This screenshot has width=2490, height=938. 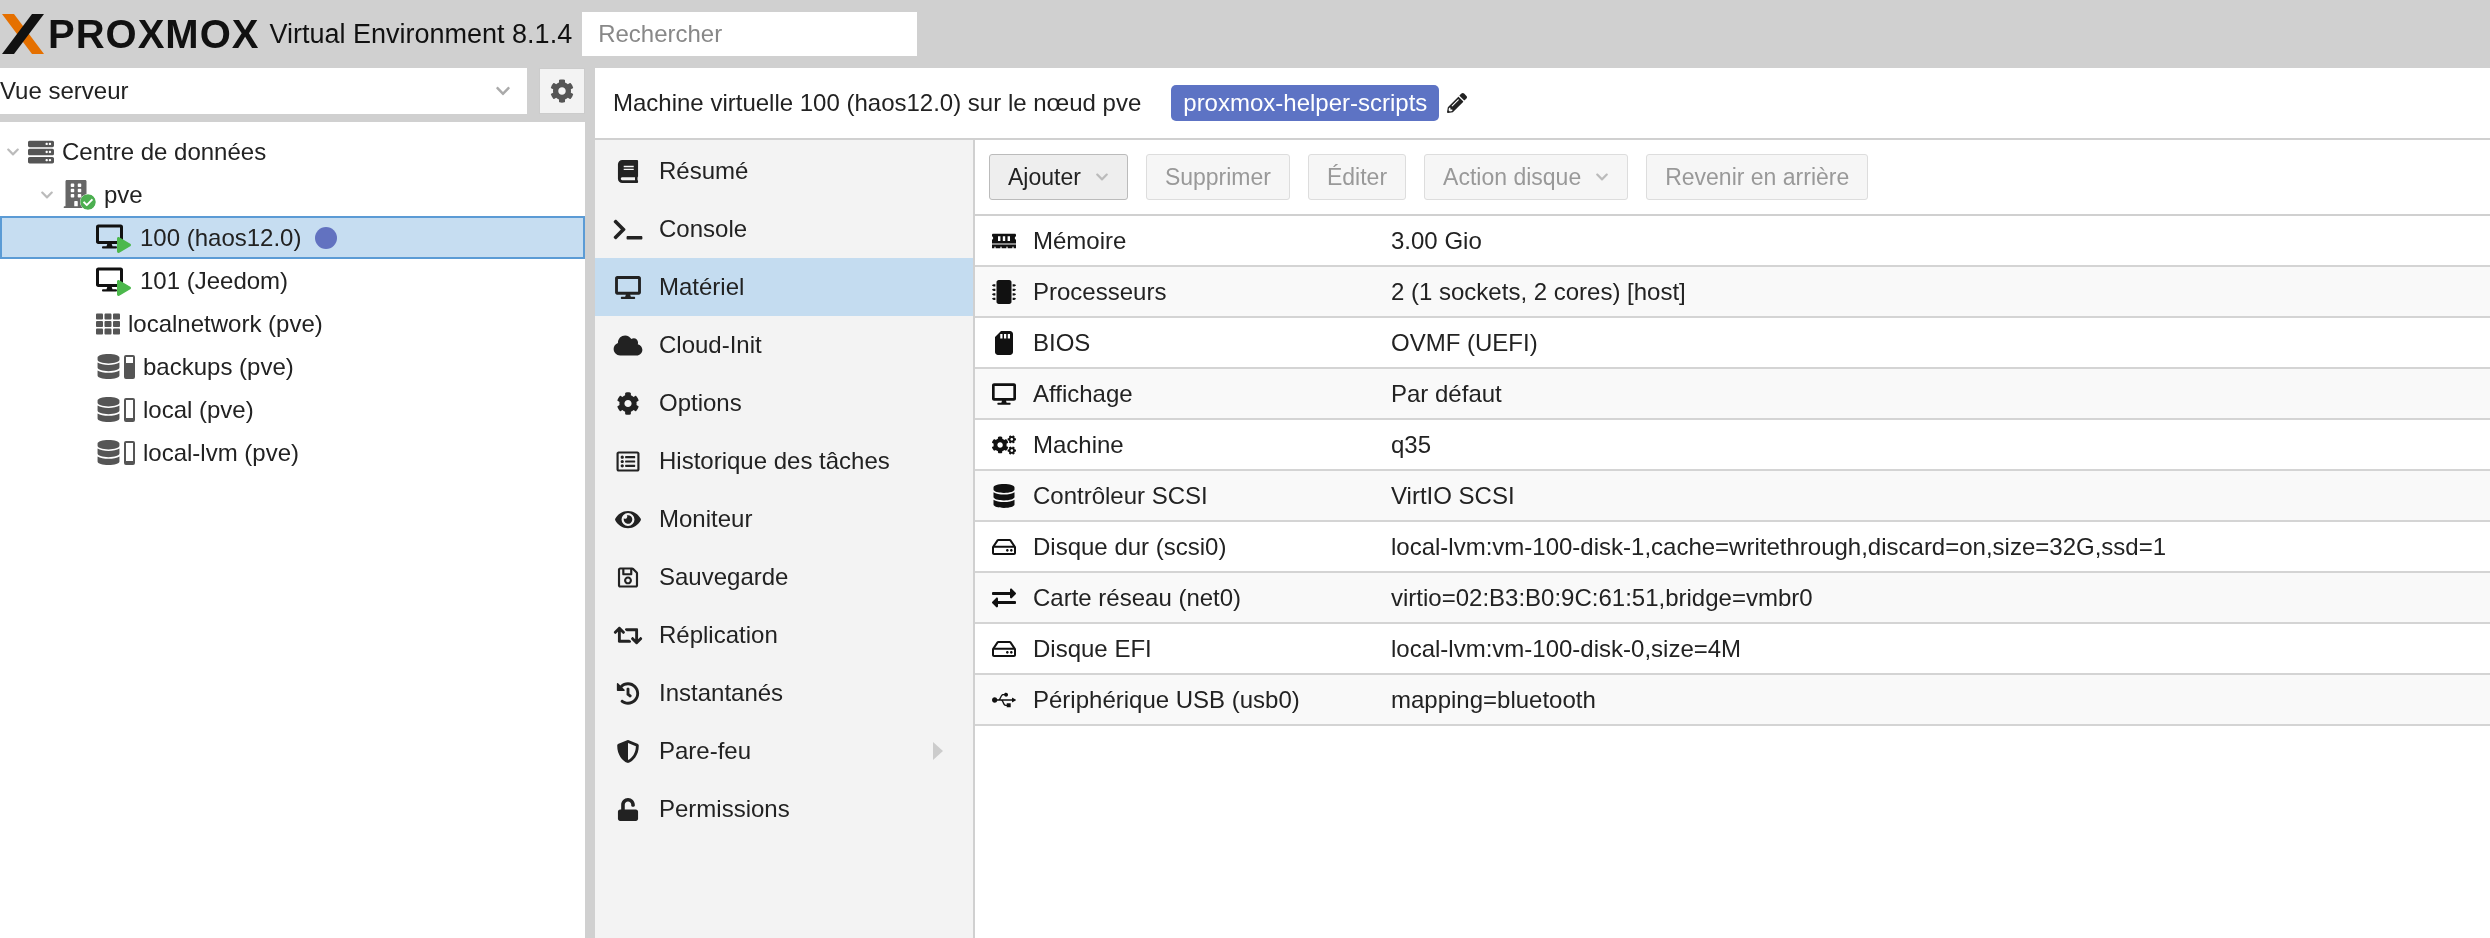 I want to click on table-cell: mapping=bluetooth, so click(x=1493, y=699).